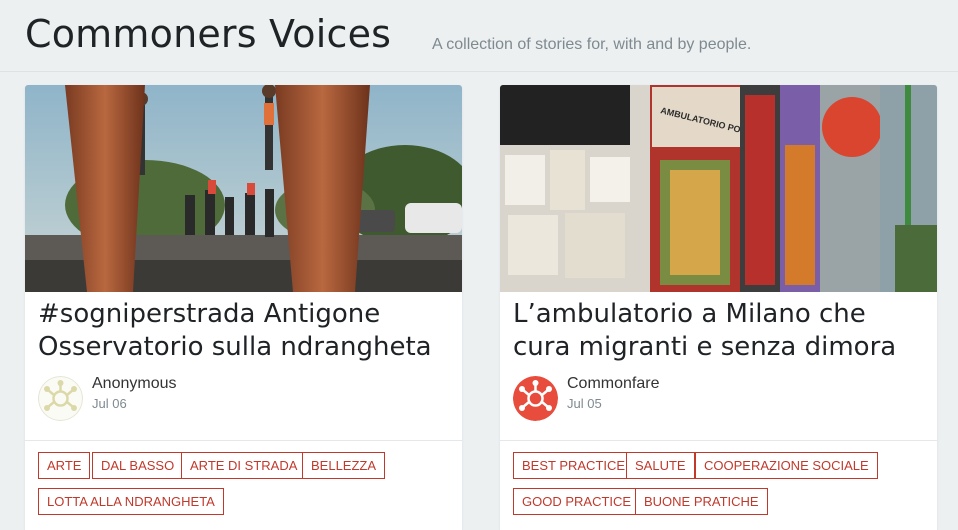  What do you see at coordinates (109, 403) in the screenshot?
I see `post-date: Jul 06` at bounding box center [109, 403].